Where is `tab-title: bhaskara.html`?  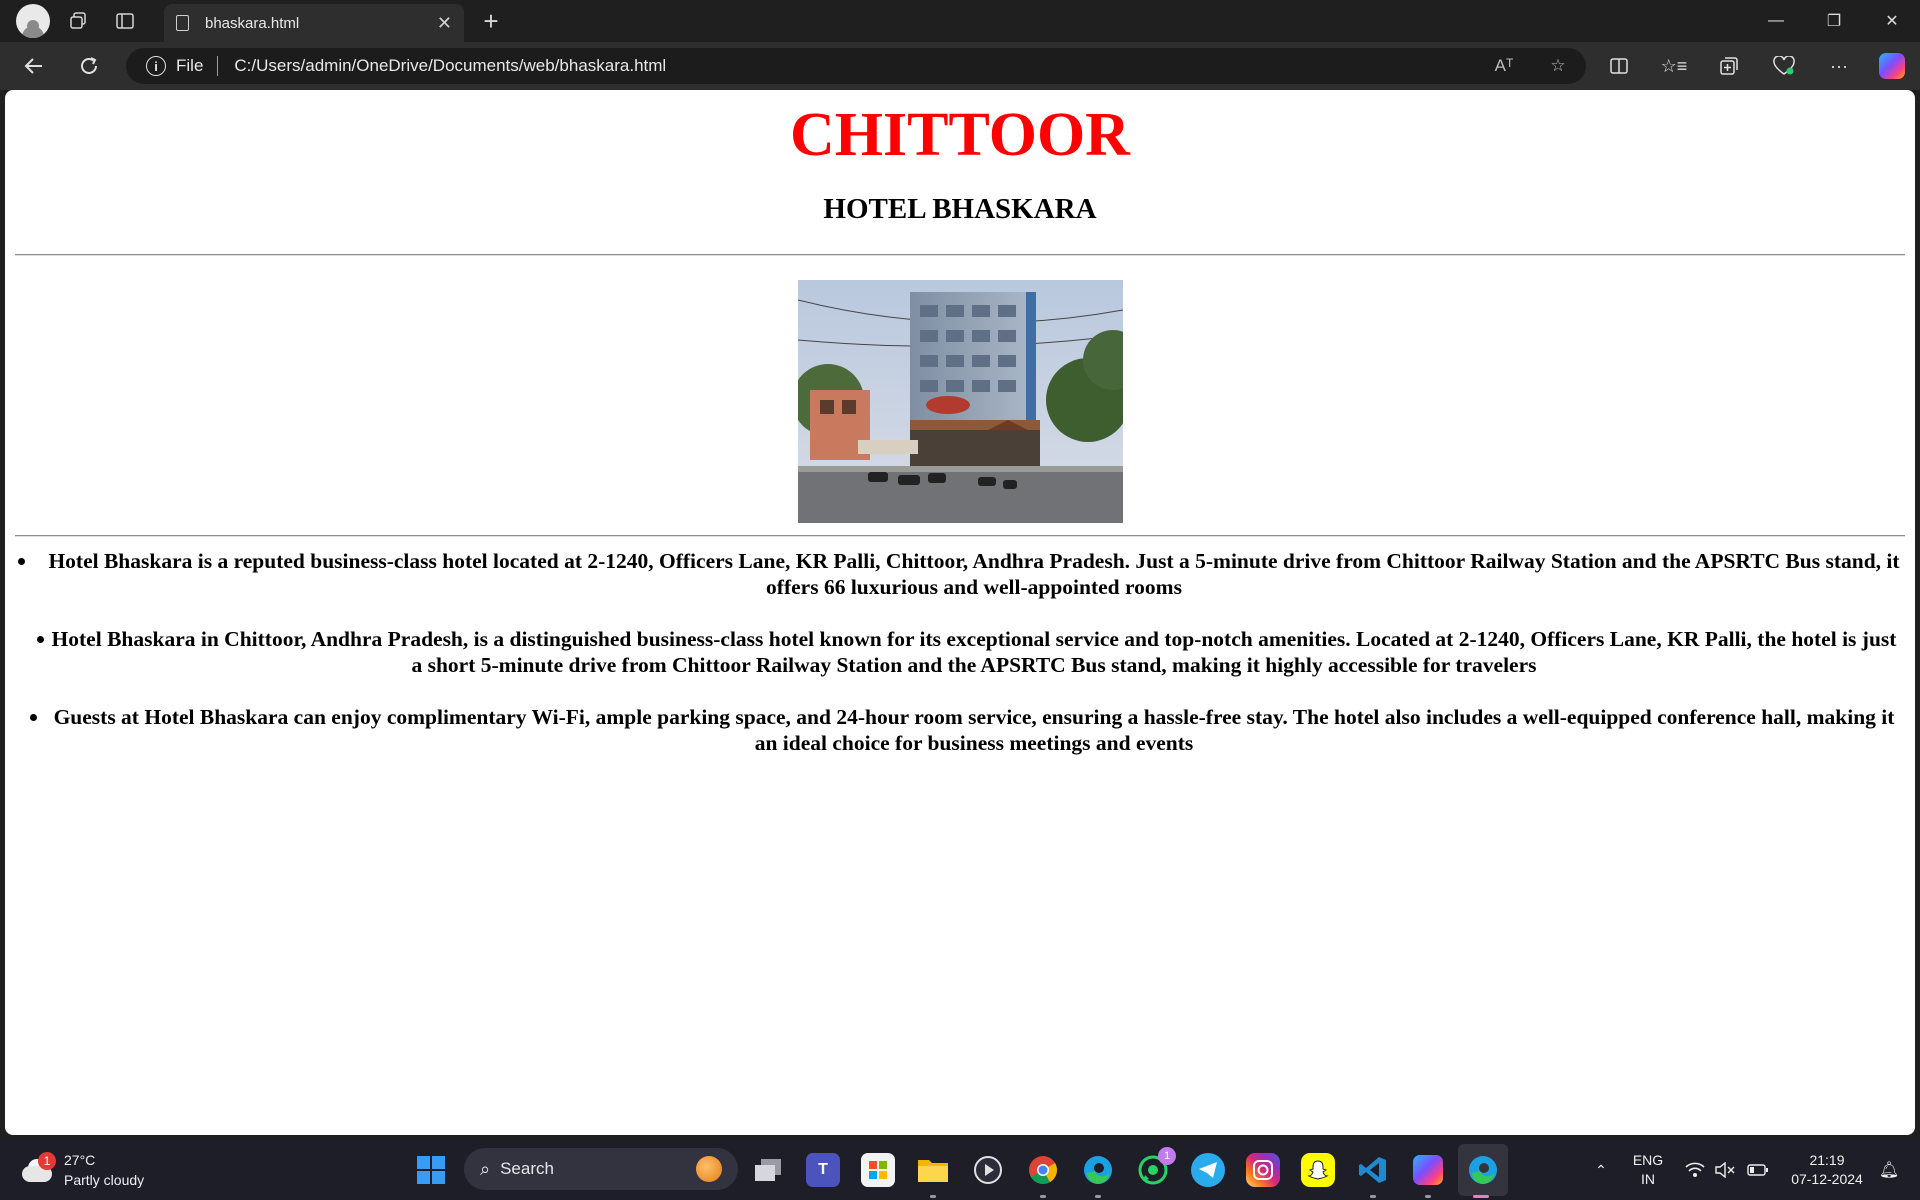 tab-title: bhaskara.html is located at coordinates (252, 23).